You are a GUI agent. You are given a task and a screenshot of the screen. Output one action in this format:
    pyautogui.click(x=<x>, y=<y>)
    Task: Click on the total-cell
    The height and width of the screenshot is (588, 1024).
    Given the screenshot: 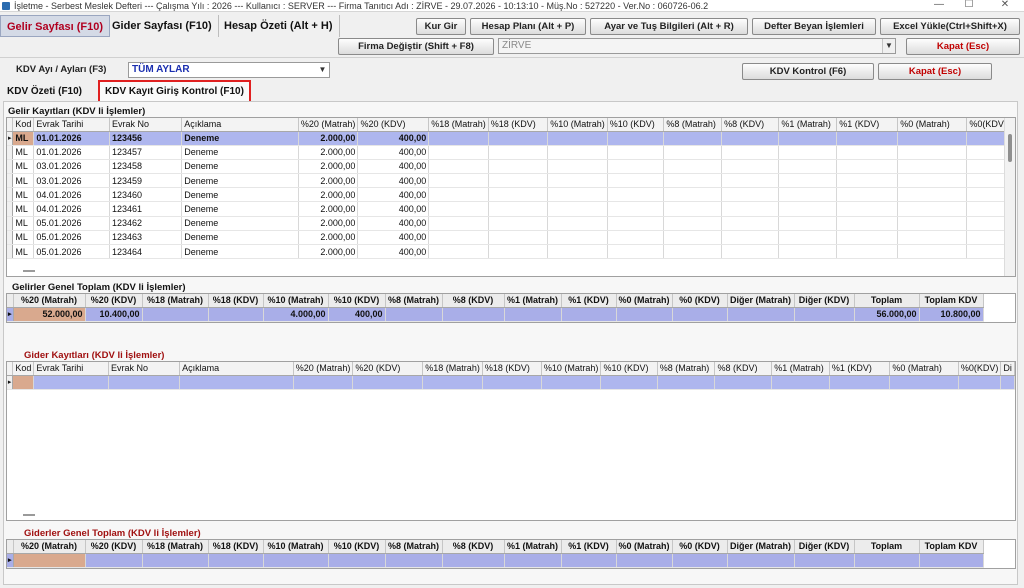 What is the action you would take?
    pyautogui.click(x=824, y=314)
    